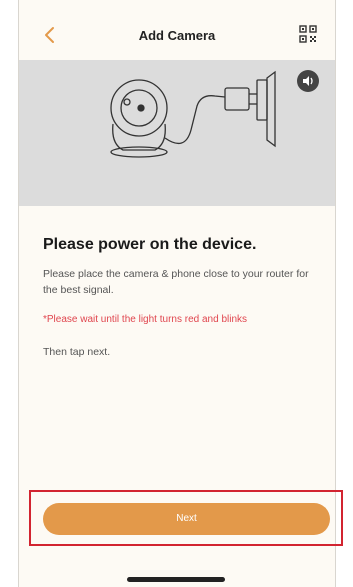  What do you see at coordinates (176, 579) in the screenshot?
I see `home-indicator` at bounding box center [176, 579].